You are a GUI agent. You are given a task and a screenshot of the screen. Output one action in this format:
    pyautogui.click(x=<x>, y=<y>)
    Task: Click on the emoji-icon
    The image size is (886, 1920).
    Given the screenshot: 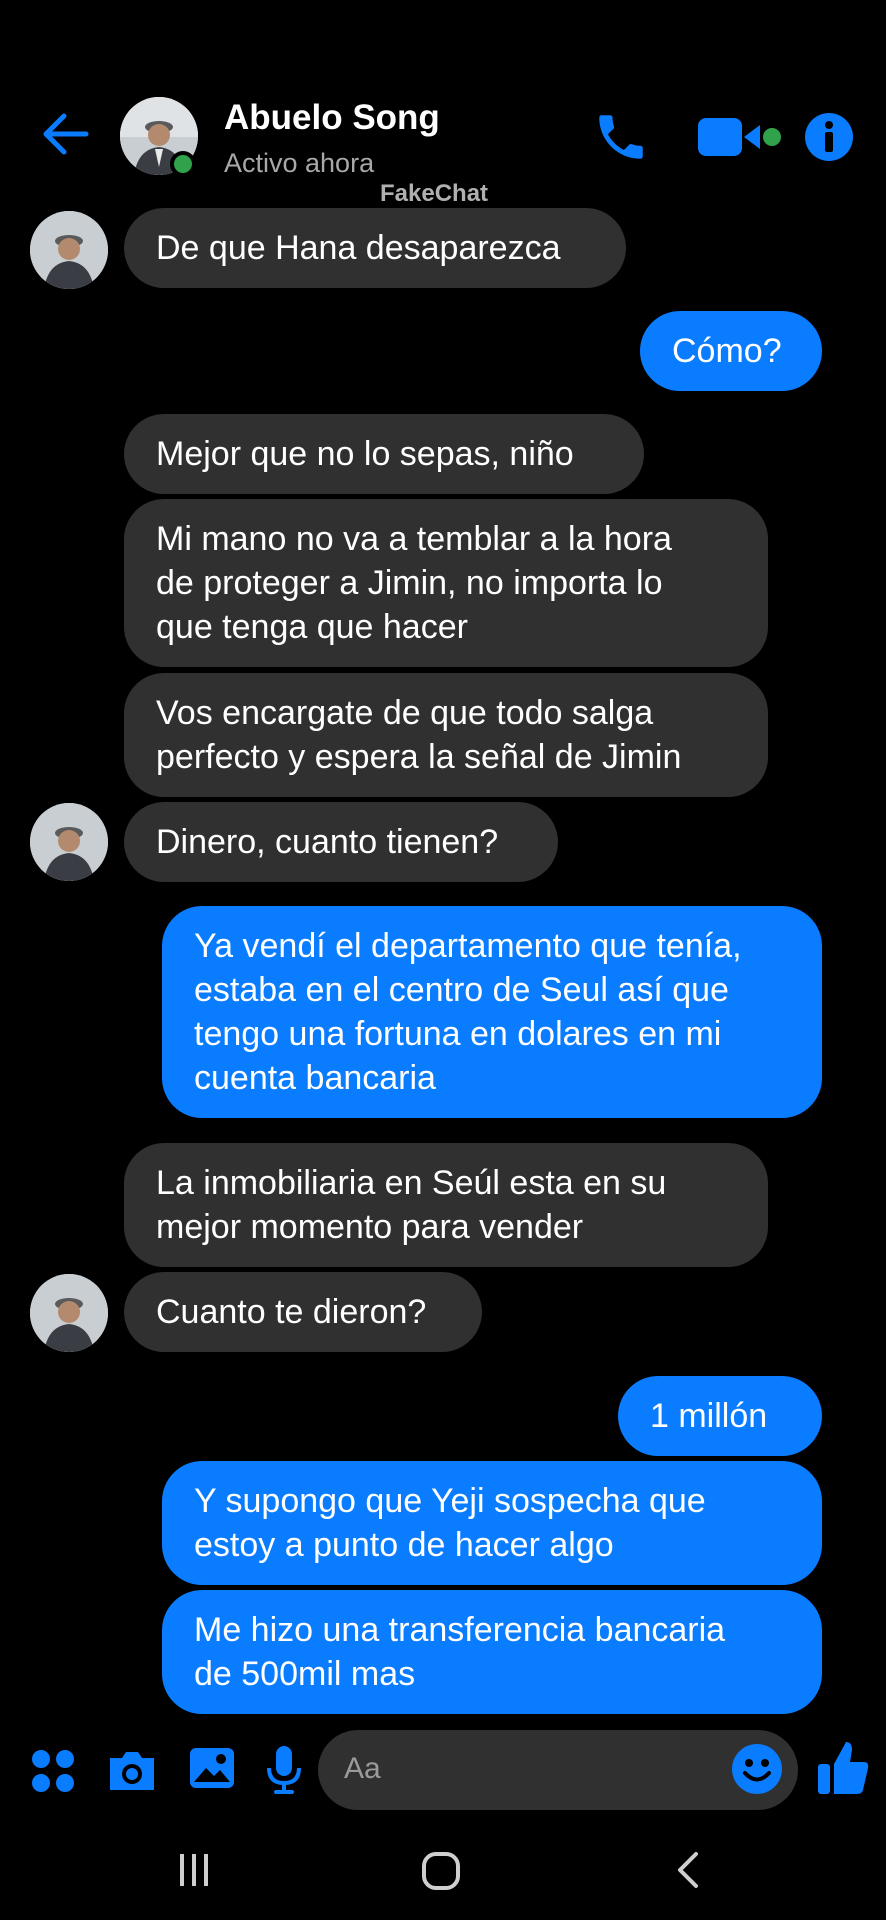 What is the action you would take?
    pyautogui.click(x=757, y=1769)
    